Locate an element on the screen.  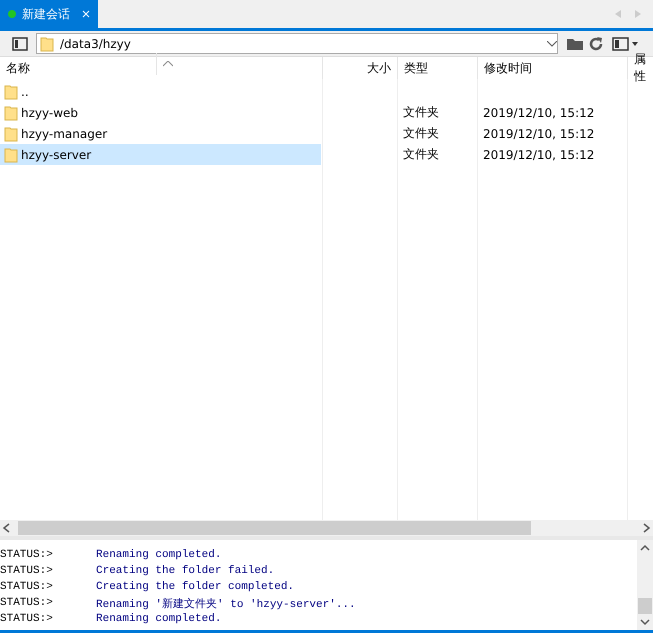
panel-toggle-icon is located at coordinates (20, 43).